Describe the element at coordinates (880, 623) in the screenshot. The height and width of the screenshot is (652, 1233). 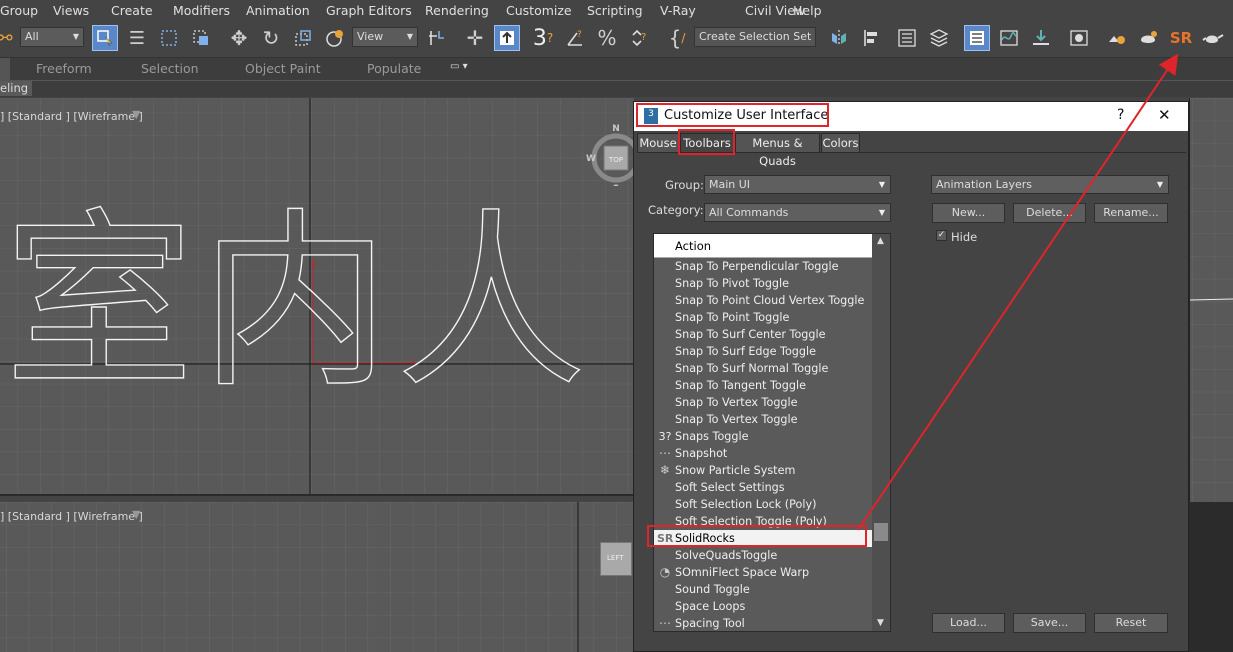
I see `chevron-down-icon: ▼` at that location.